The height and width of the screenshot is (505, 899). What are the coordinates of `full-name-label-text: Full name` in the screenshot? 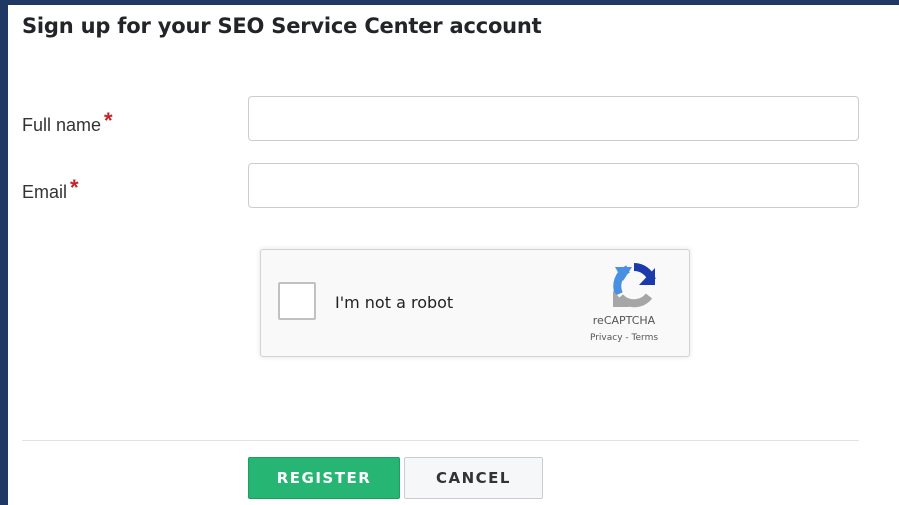 It's located at (62, 125).